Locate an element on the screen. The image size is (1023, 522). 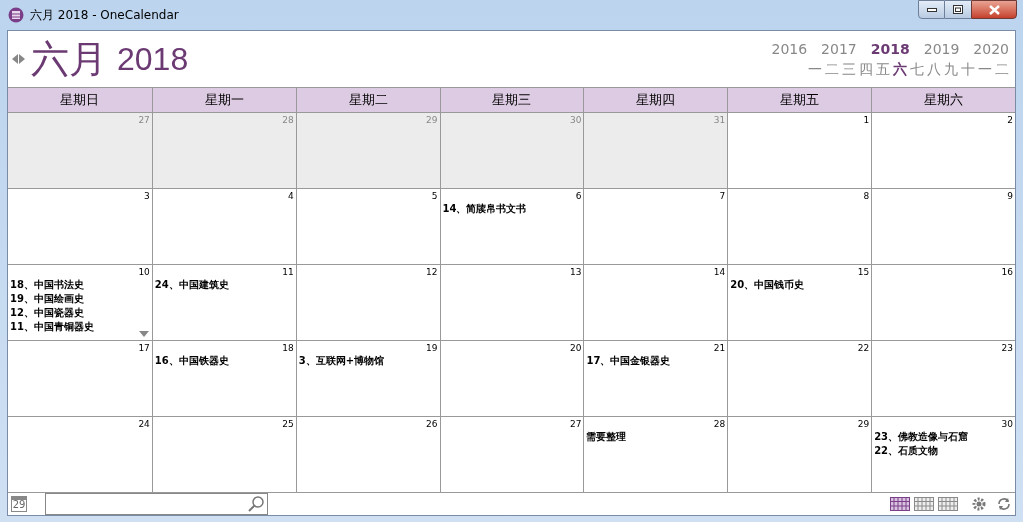
today-button: 29 is located at coordinates (19, 504).